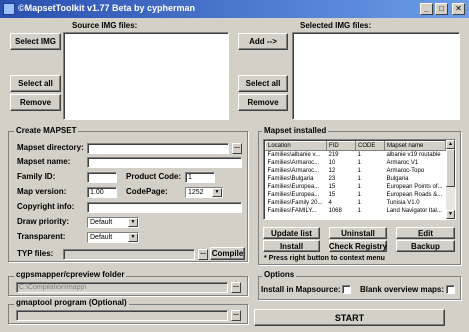 This screenshot has height=332, width=469. What do you see at coordinates (291, 233) in the screenshot?
I see `update-list-button: Update list` at bounding box center [291, 233].